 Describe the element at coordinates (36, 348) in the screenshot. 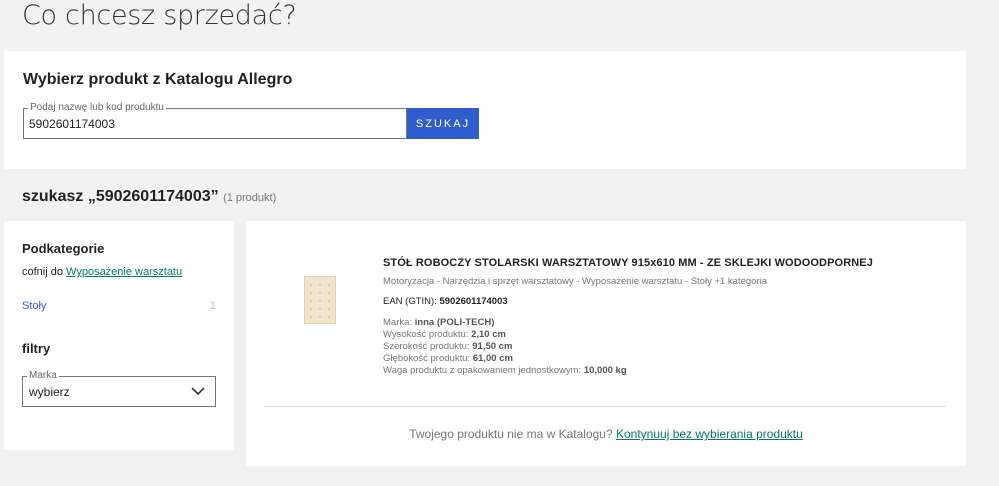

I see `filters-title: filtry` at that location.